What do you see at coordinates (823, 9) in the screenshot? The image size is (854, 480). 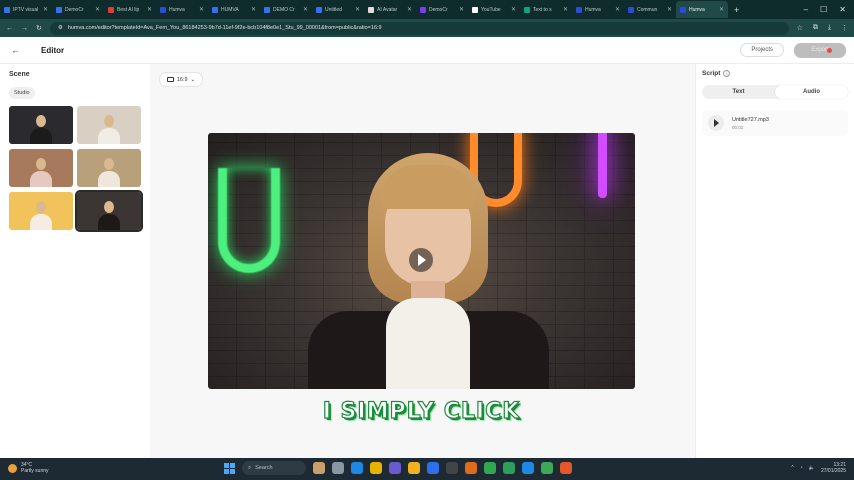 I see `maximize-icon: ☐` at bounding box center [823, 9].